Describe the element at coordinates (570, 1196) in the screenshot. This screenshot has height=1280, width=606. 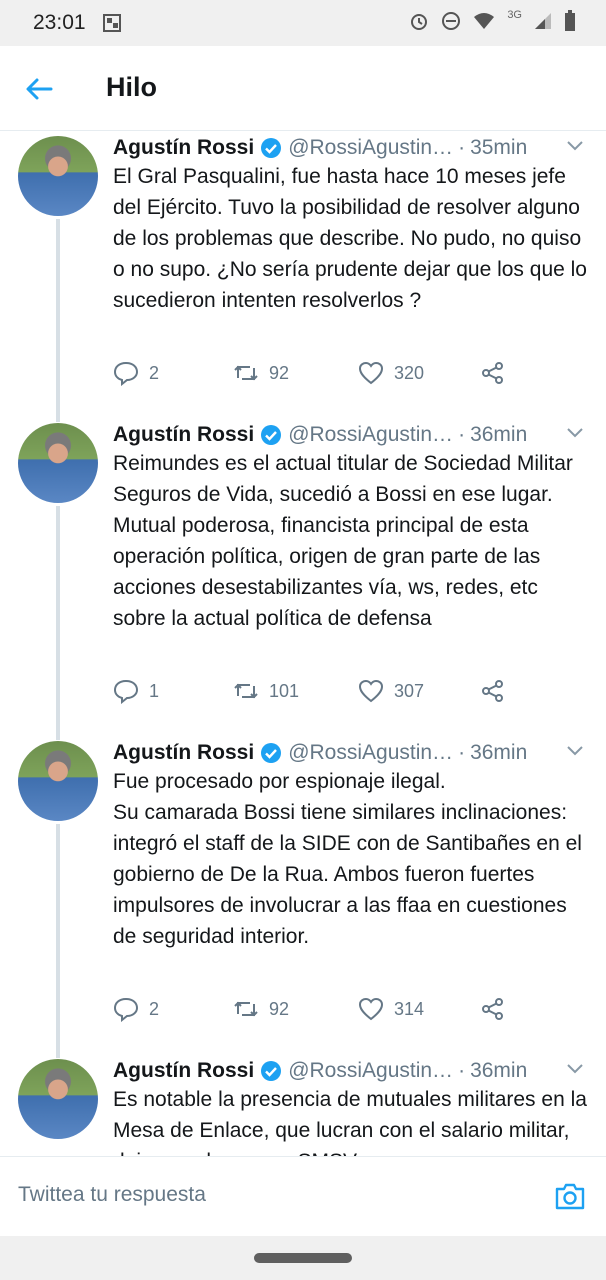
I see `camera-icon` at that location.